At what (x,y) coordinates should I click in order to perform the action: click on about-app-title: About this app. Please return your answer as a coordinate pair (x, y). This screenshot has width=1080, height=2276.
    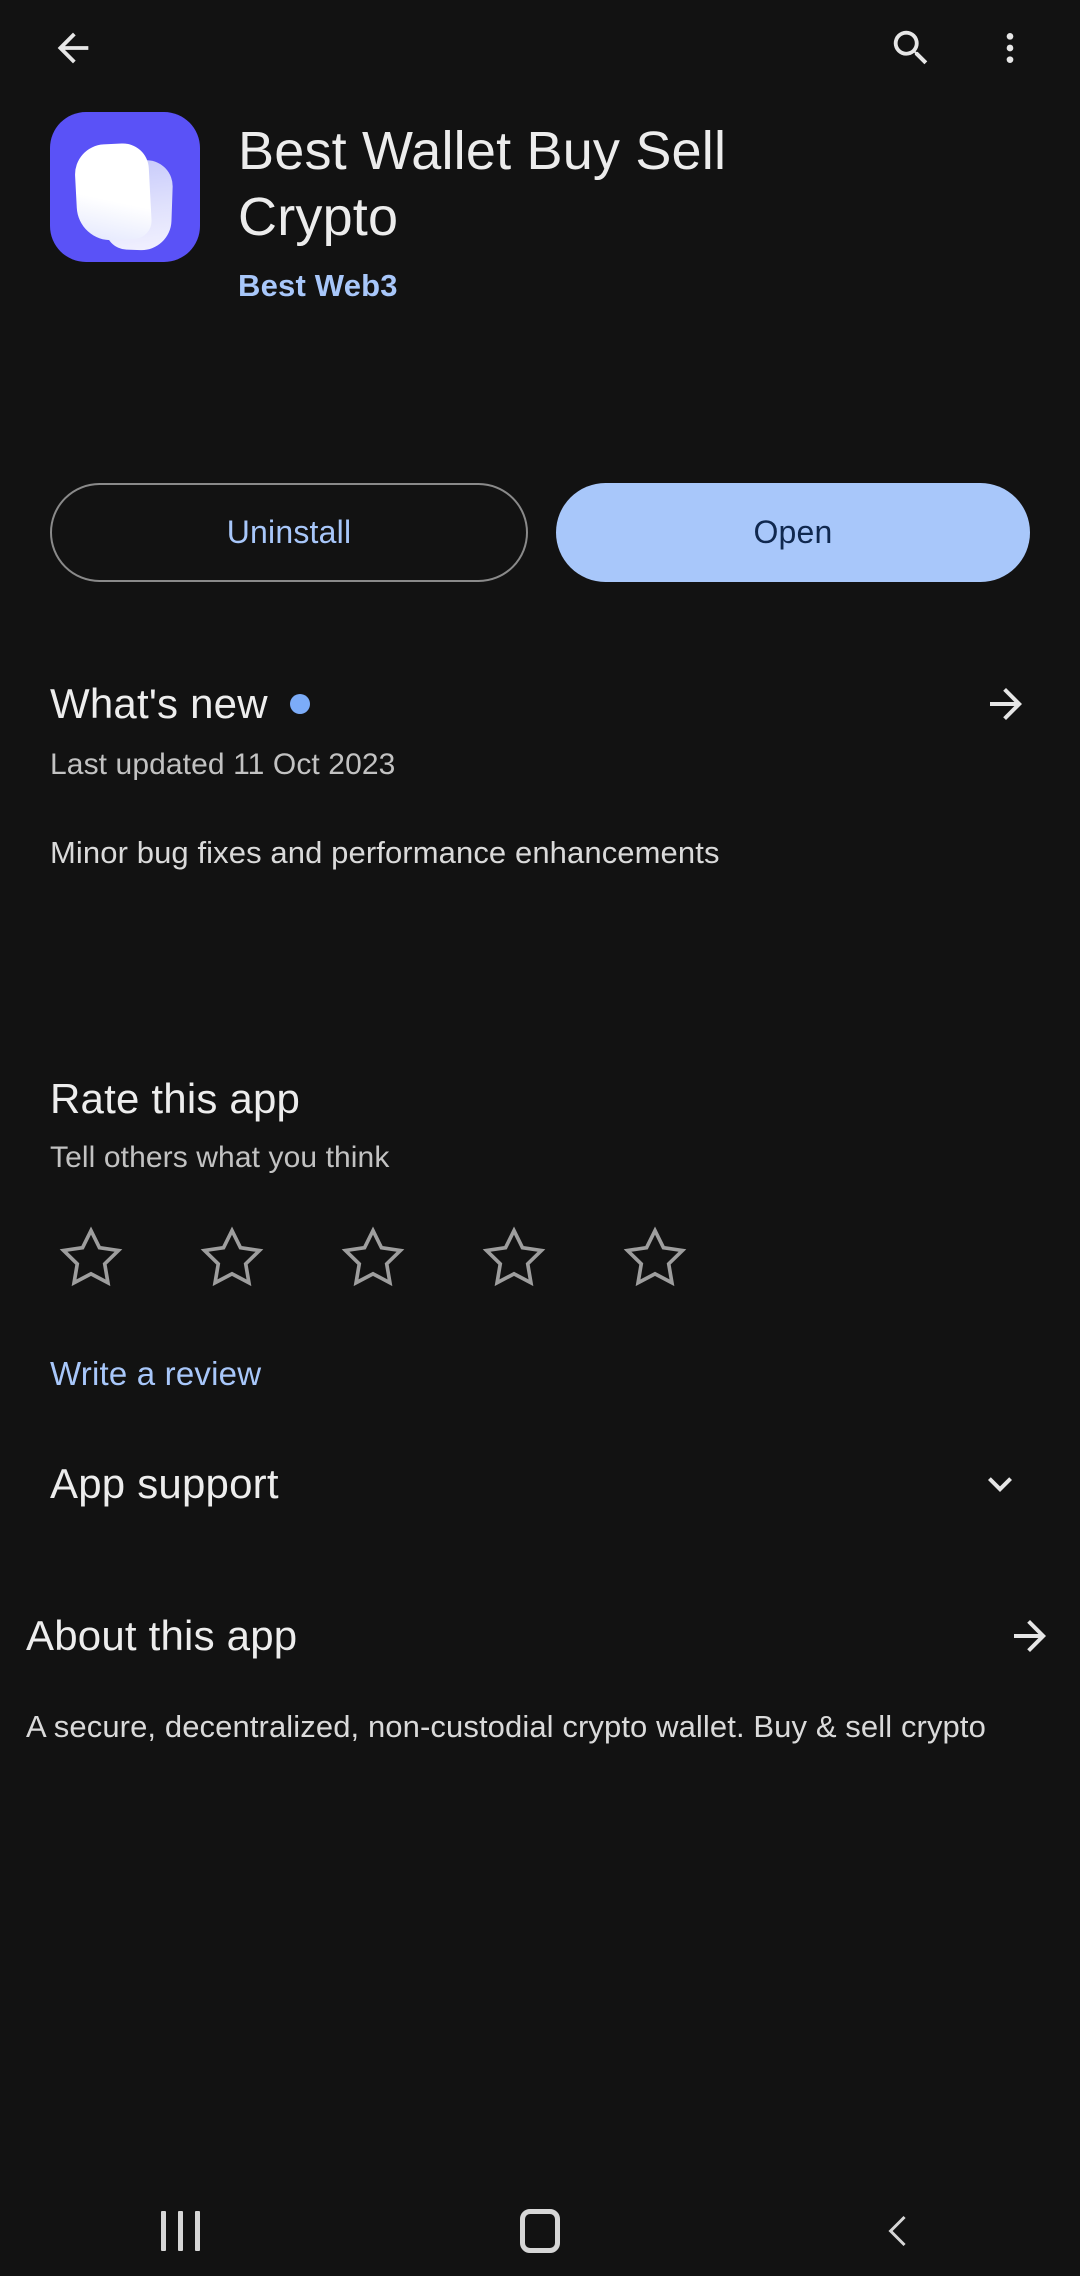
    Looking at the image, I should click on (162, 1635).